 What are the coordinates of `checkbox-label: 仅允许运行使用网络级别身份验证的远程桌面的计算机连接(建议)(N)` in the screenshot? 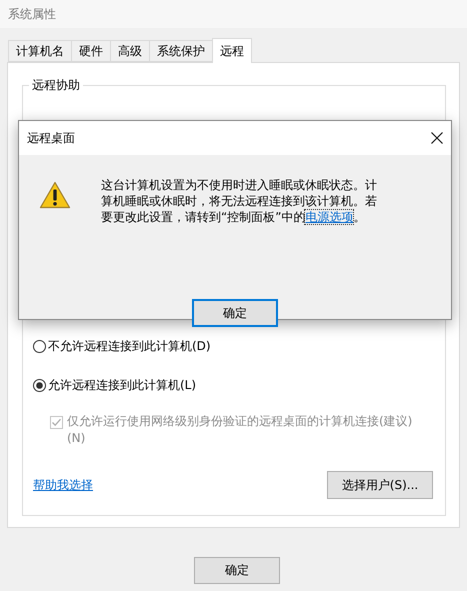 It's located at (240, 430).